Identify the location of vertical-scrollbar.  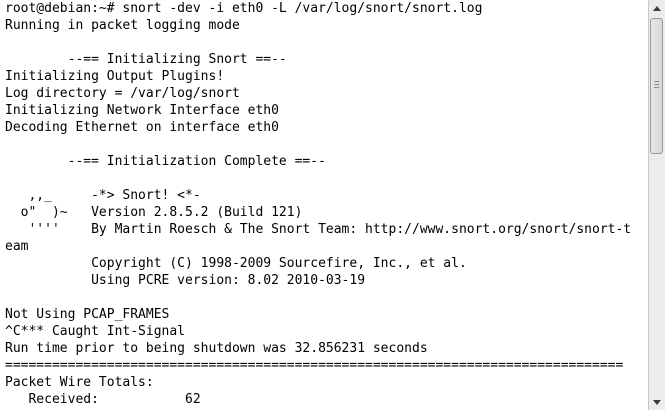
(656, 205).